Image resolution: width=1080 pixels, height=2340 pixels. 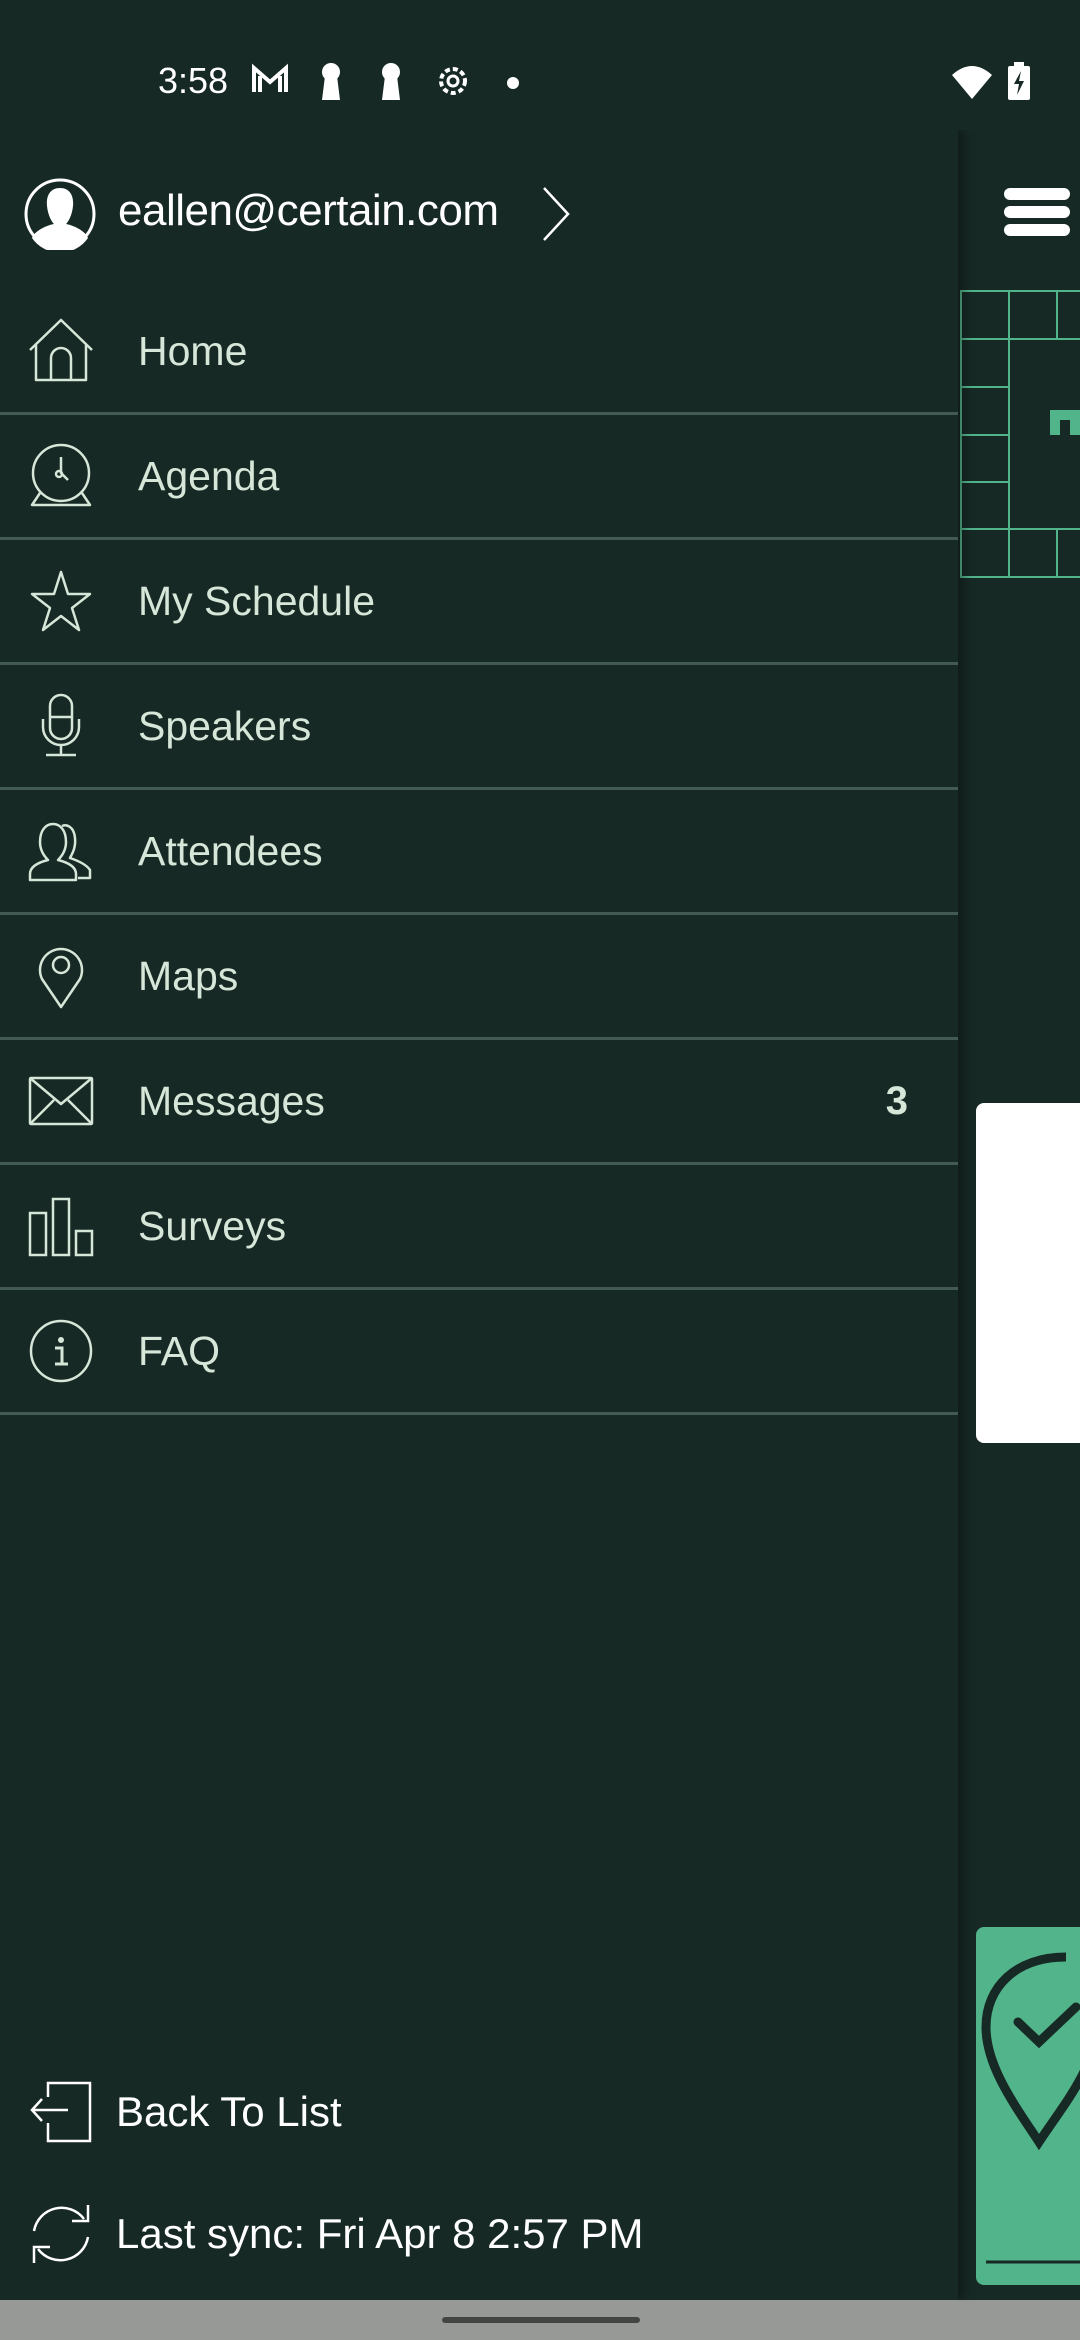 I want to click on event-logo-grid, so click(x=1020, y=434).